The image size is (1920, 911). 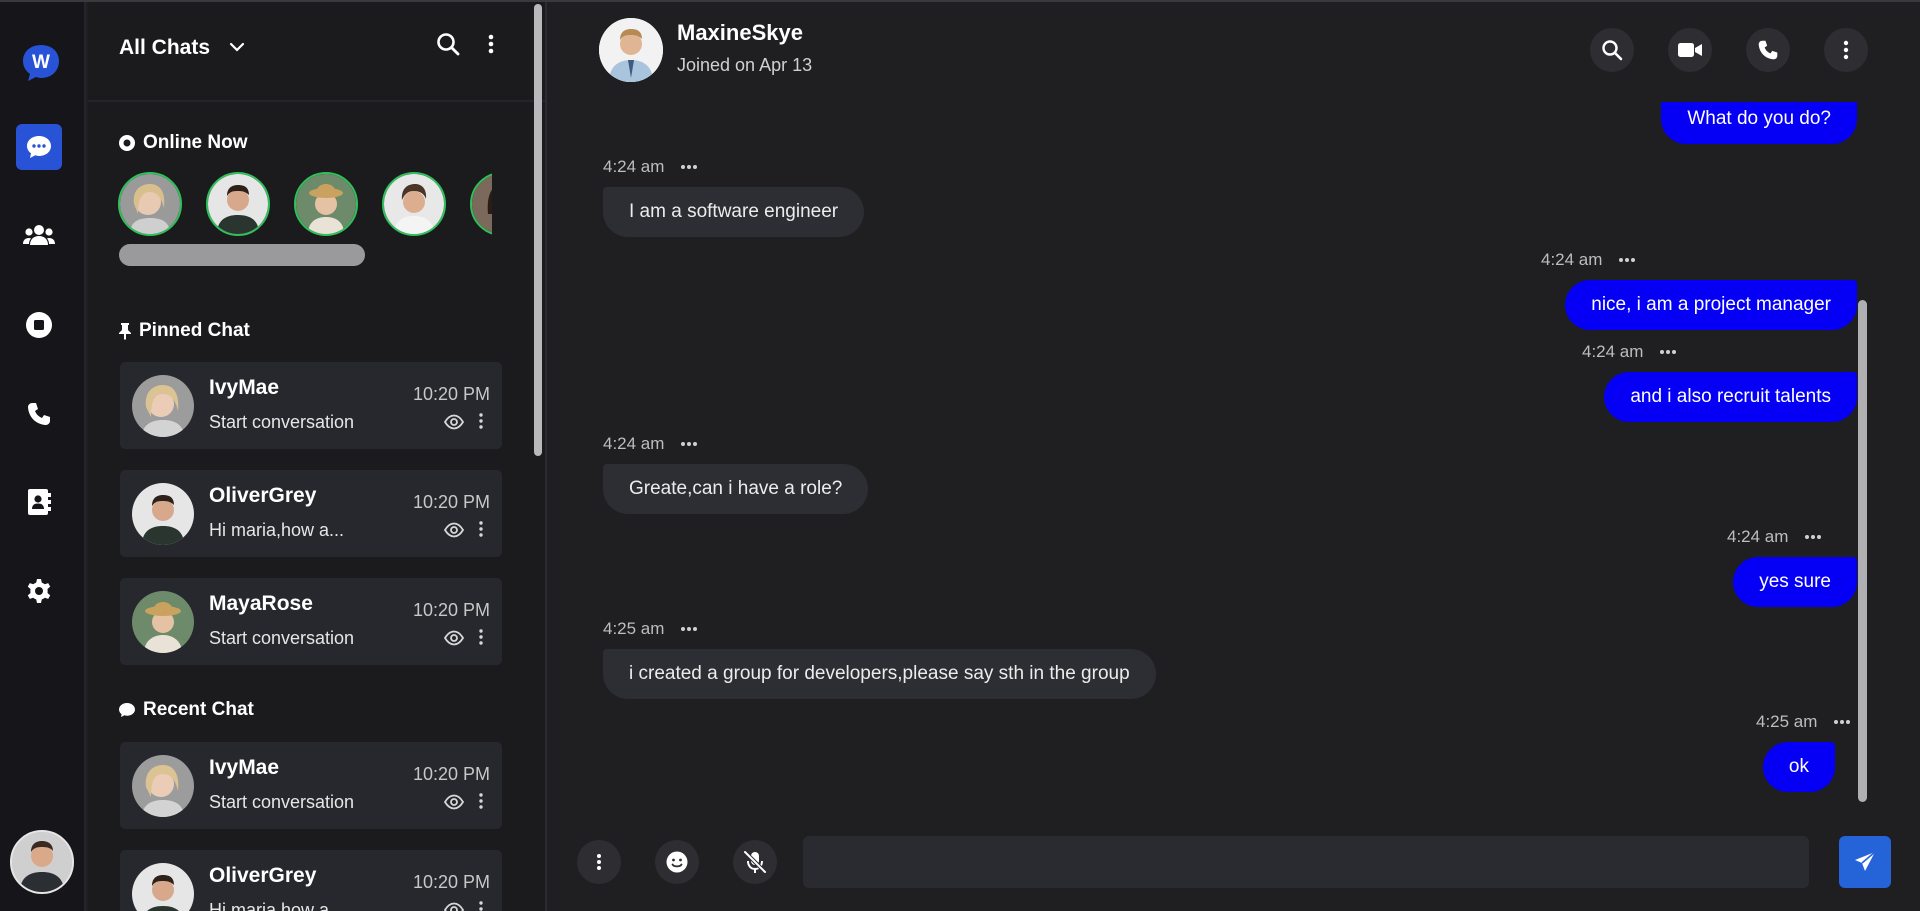 I want to click on microphone-button, so click(x=755, y=862).